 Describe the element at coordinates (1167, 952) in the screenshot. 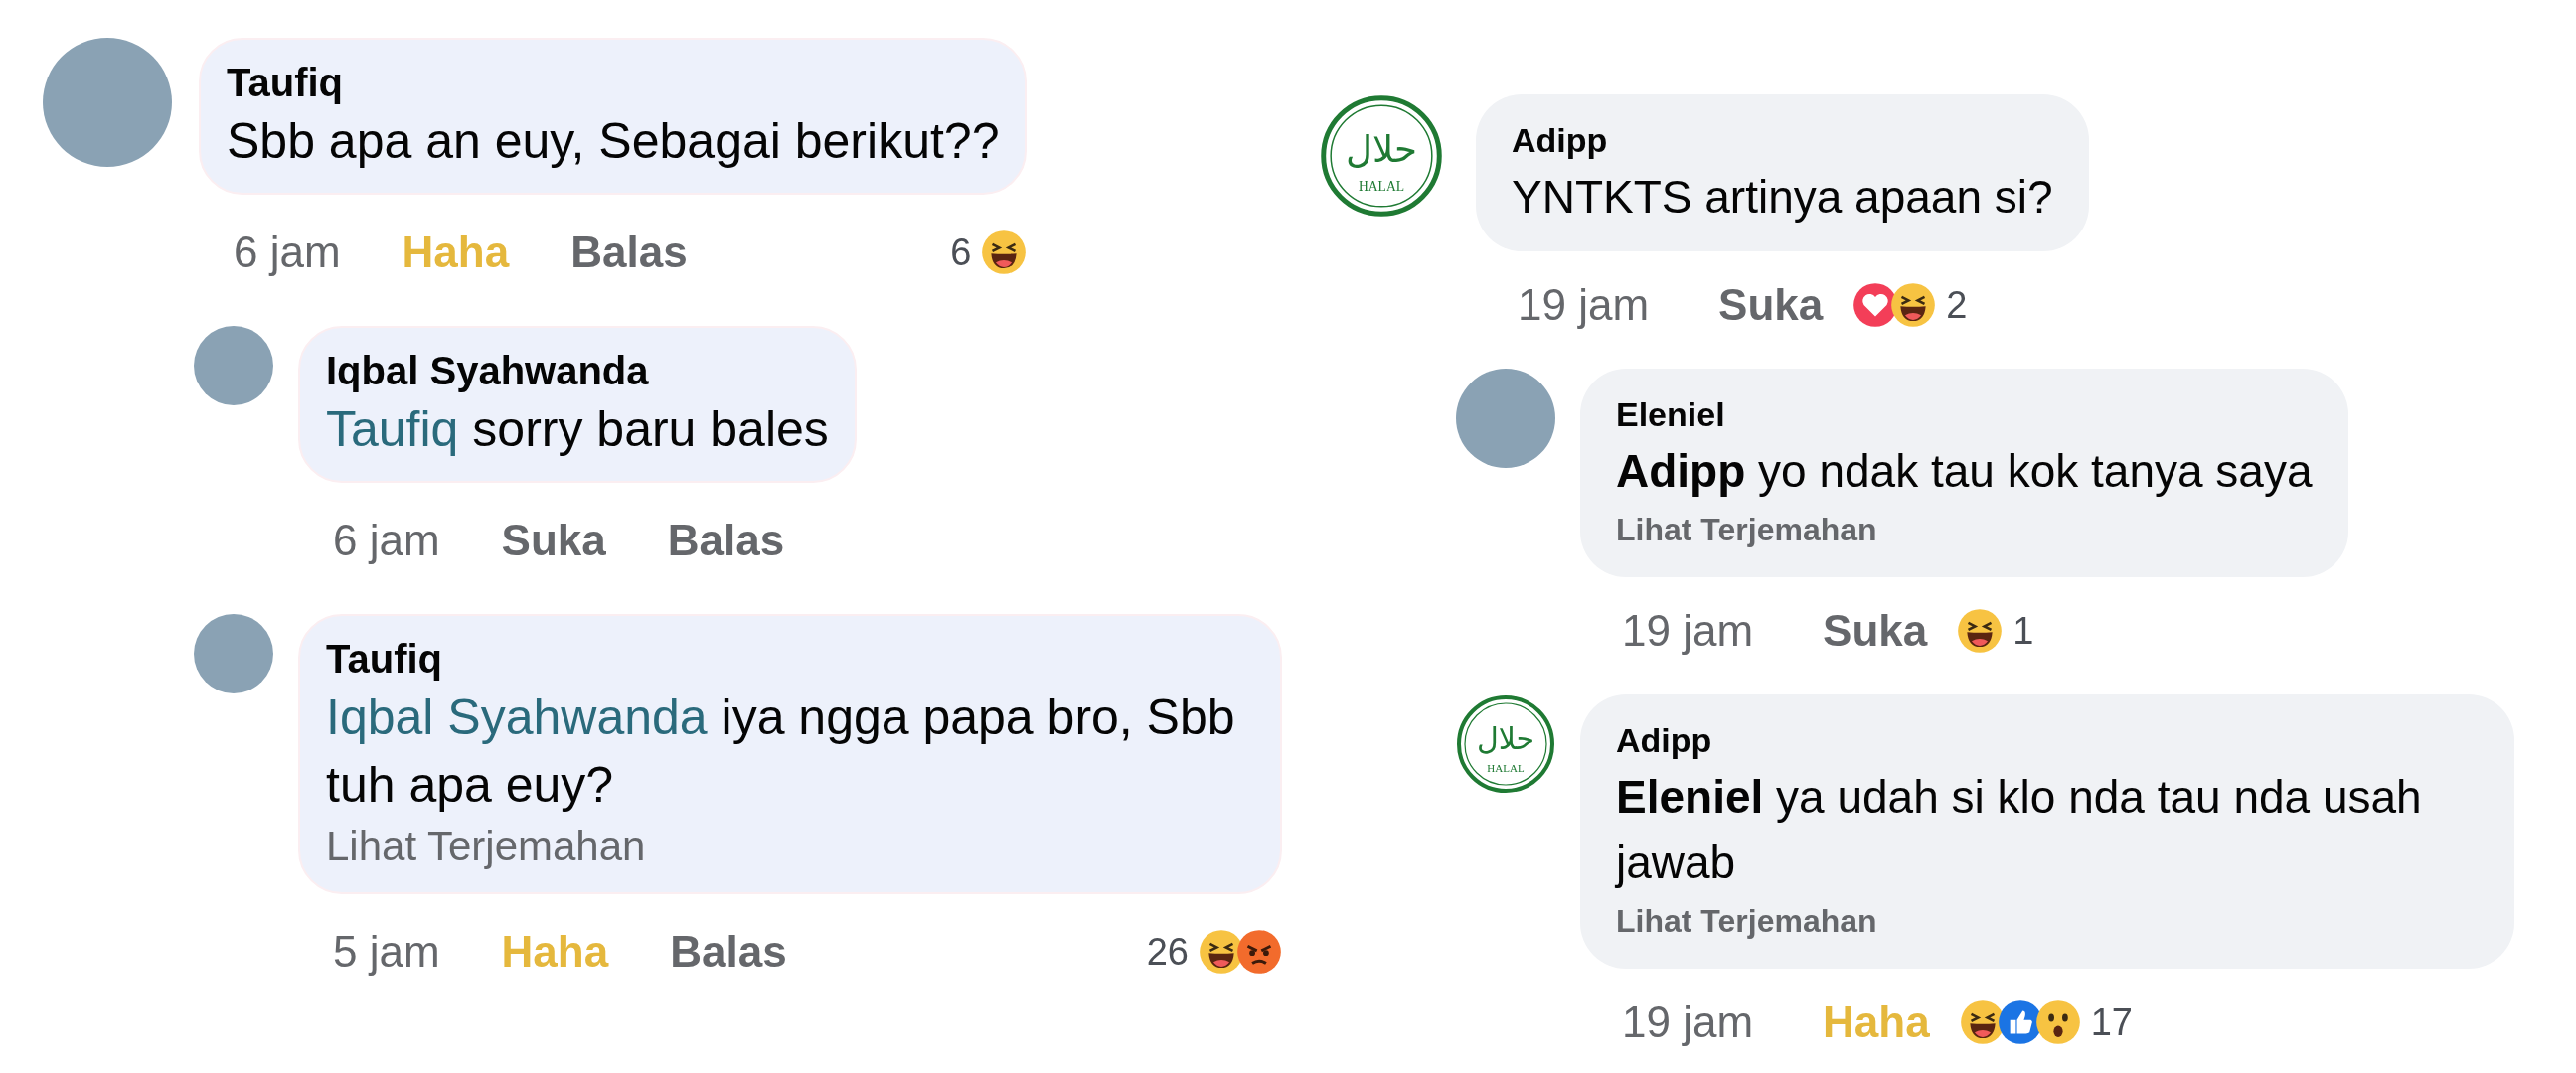

I see `reaction-count: 26` at that location.